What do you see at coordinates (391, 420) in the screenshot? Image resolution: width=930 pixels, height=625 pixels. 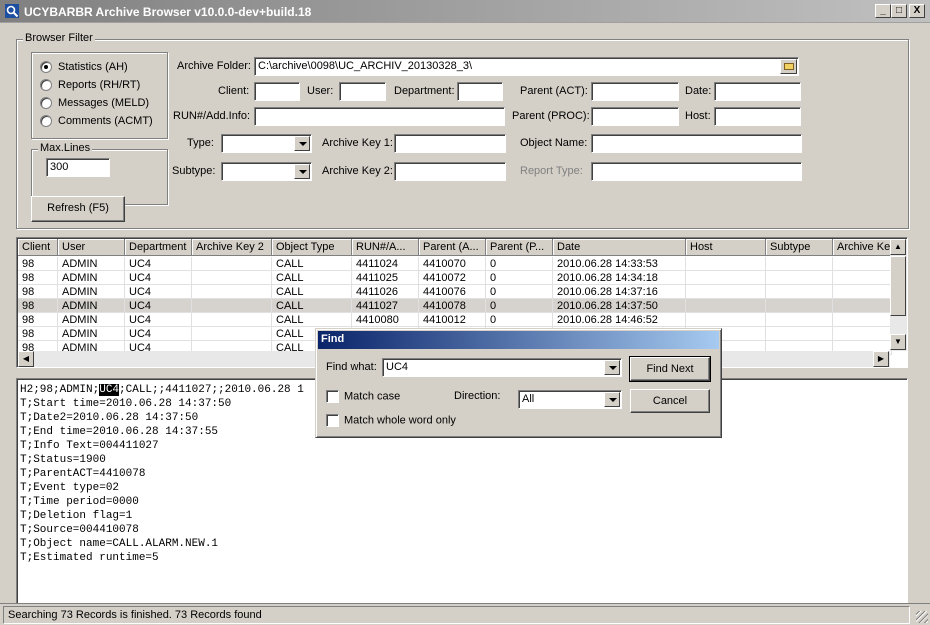 I see `whole-word-checkbox: Match whole word only` at bounding box center [391, 420].